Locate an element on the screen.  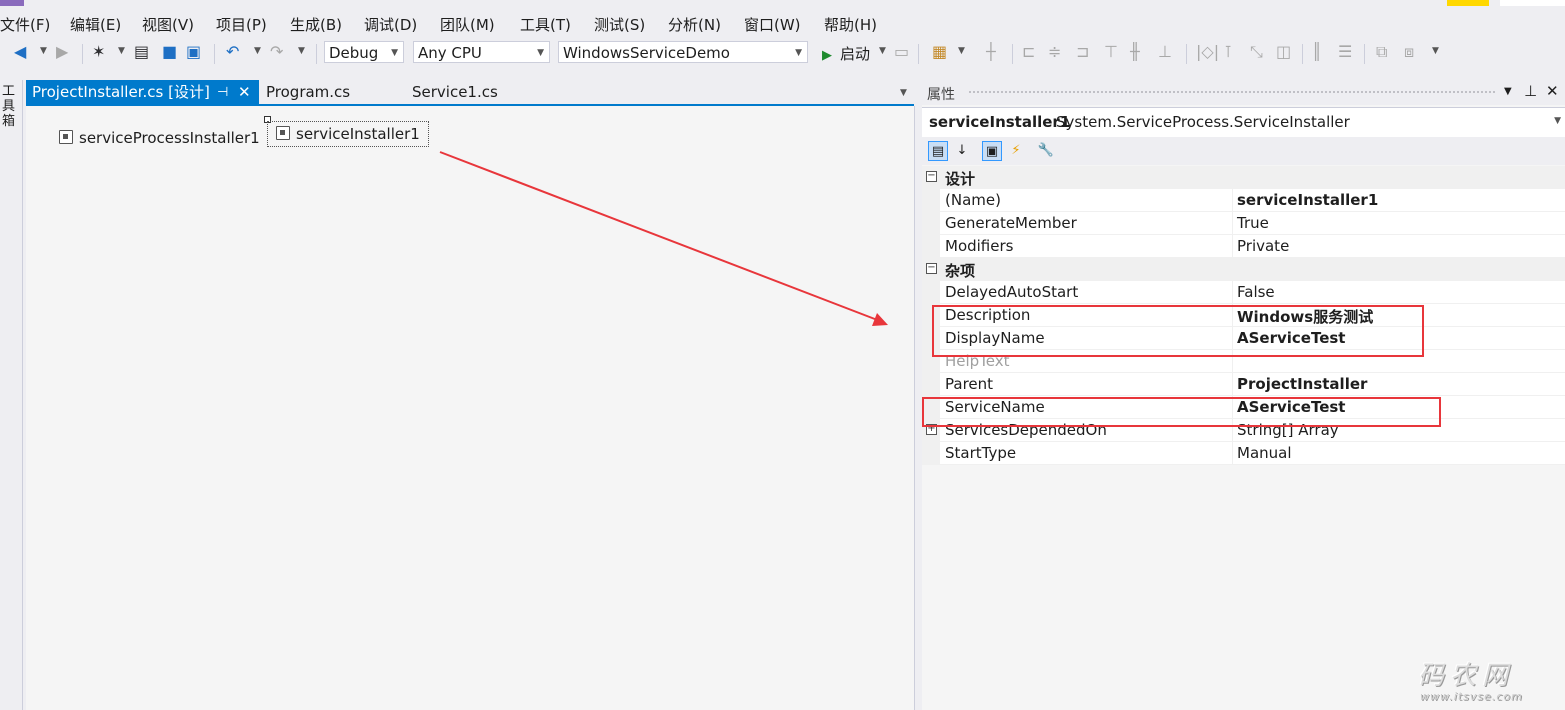
alphabetical-icon: ↓ is located at coordinates (962, 151).